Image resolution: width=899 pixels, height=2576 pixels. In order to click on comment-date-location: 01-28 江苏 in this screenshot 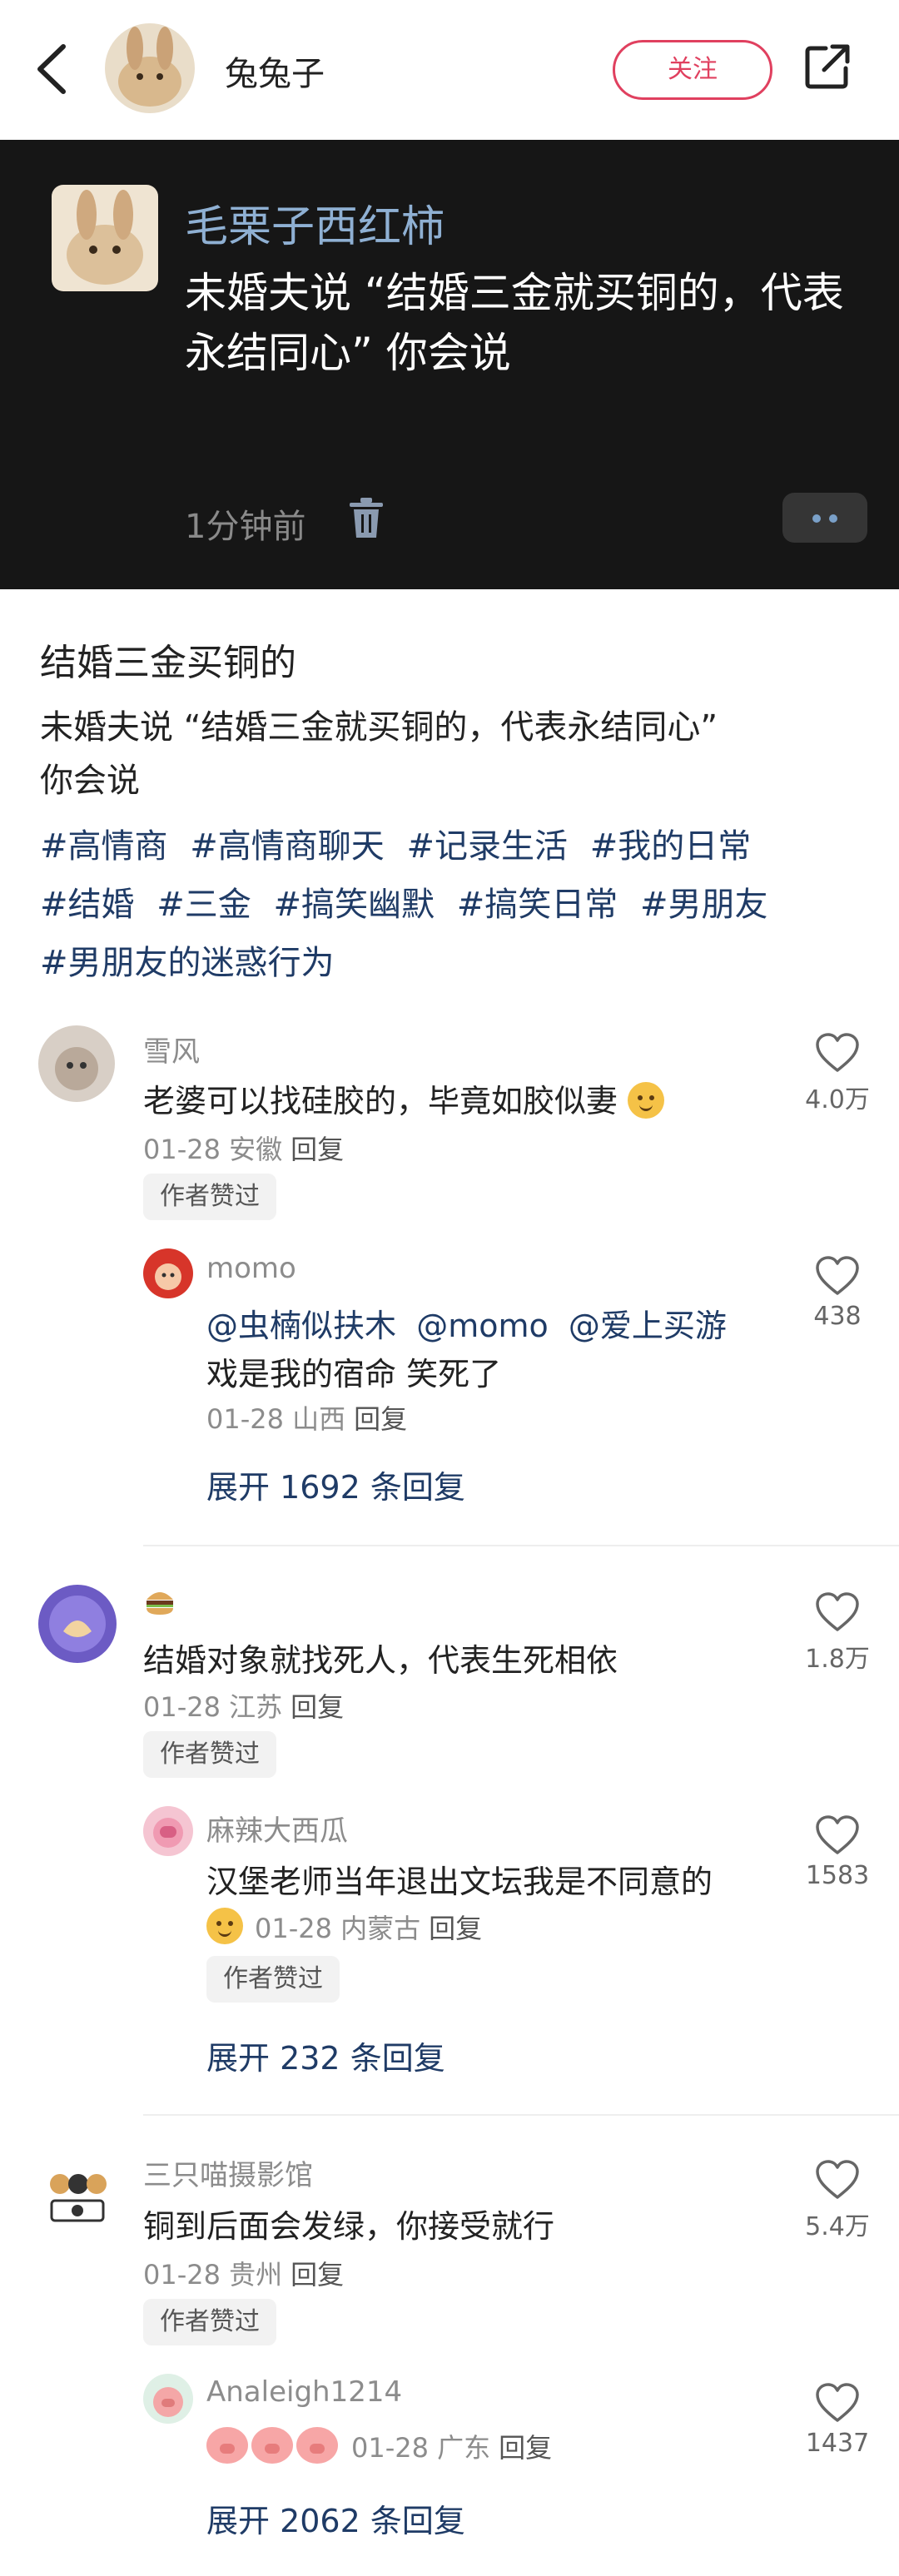, I will do `click(213, 1707)`.